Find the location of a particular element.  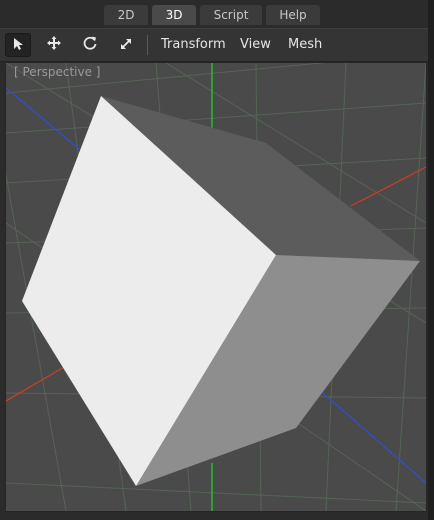

viewport-label: [ Perspective ] is located at coordinates (57, 72).